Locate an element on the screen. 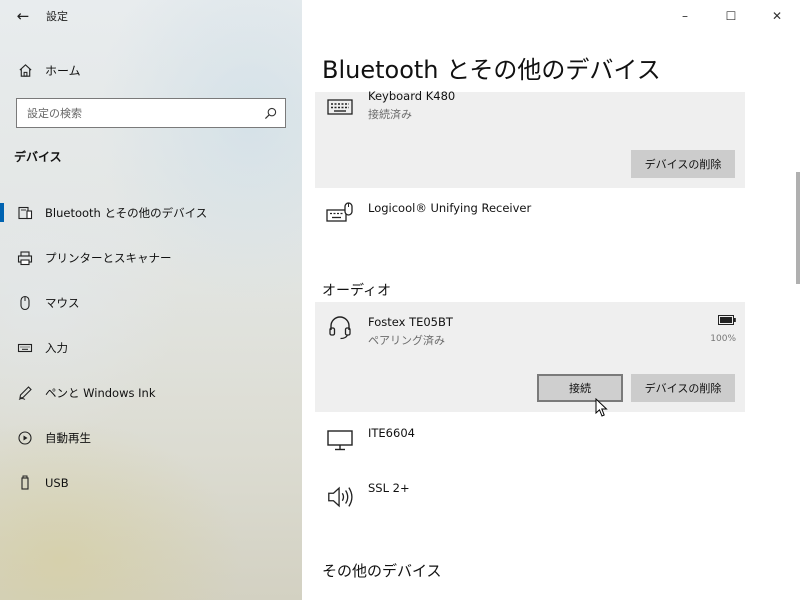 This screenshot has width=800, height=600. device-icon is located at coordinates (340, 596).